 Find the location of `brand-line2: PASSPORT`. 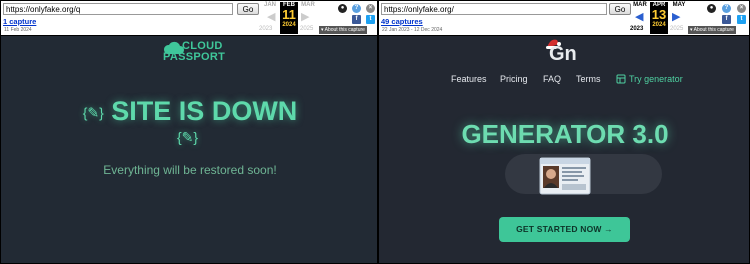

brand-line2: PASSPORT is located at coordinates (194, 57).